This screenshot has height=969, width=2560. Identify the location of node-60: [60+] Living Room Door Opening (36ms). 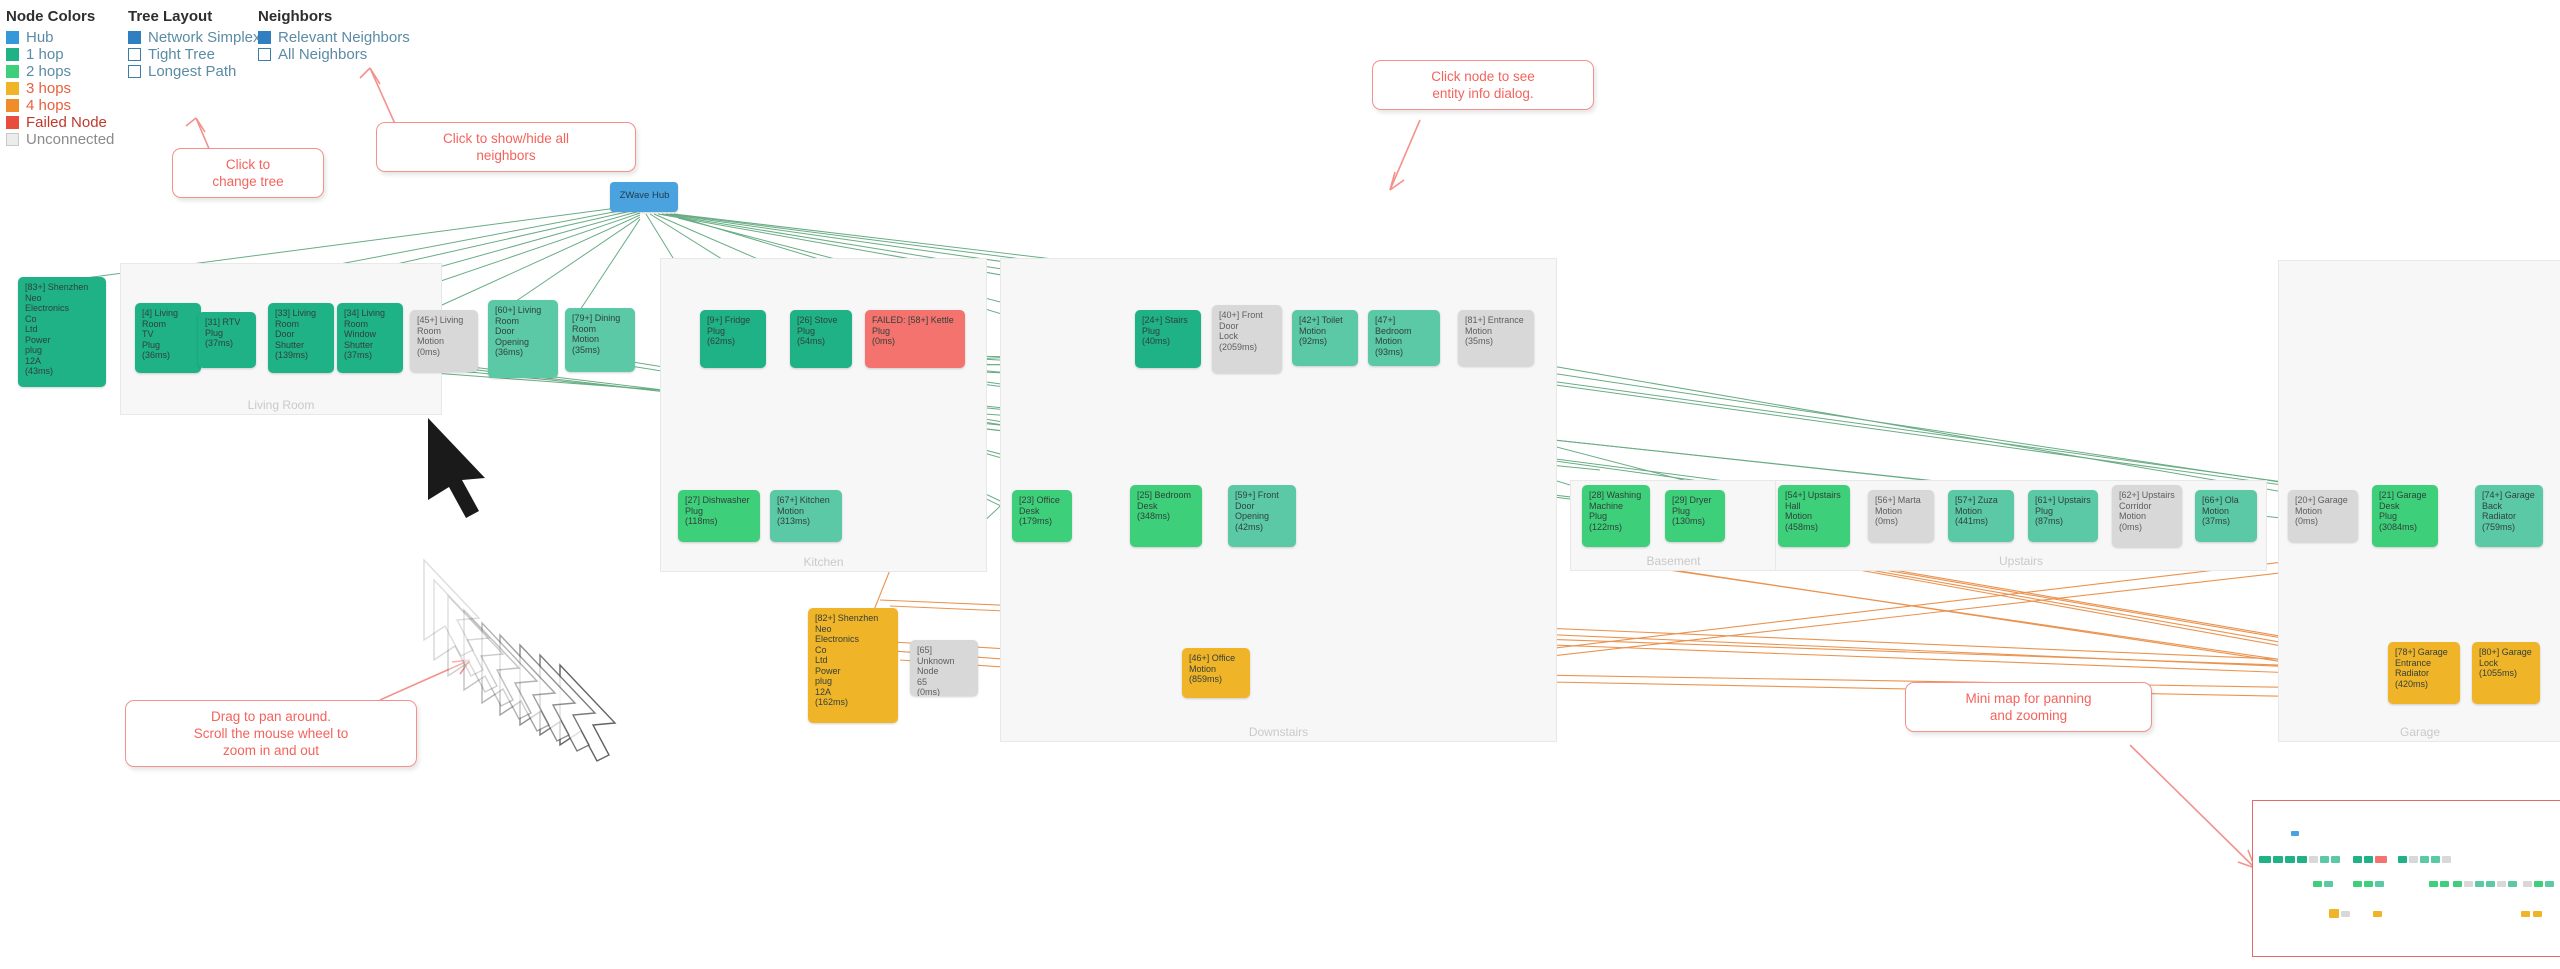
(523, 339).